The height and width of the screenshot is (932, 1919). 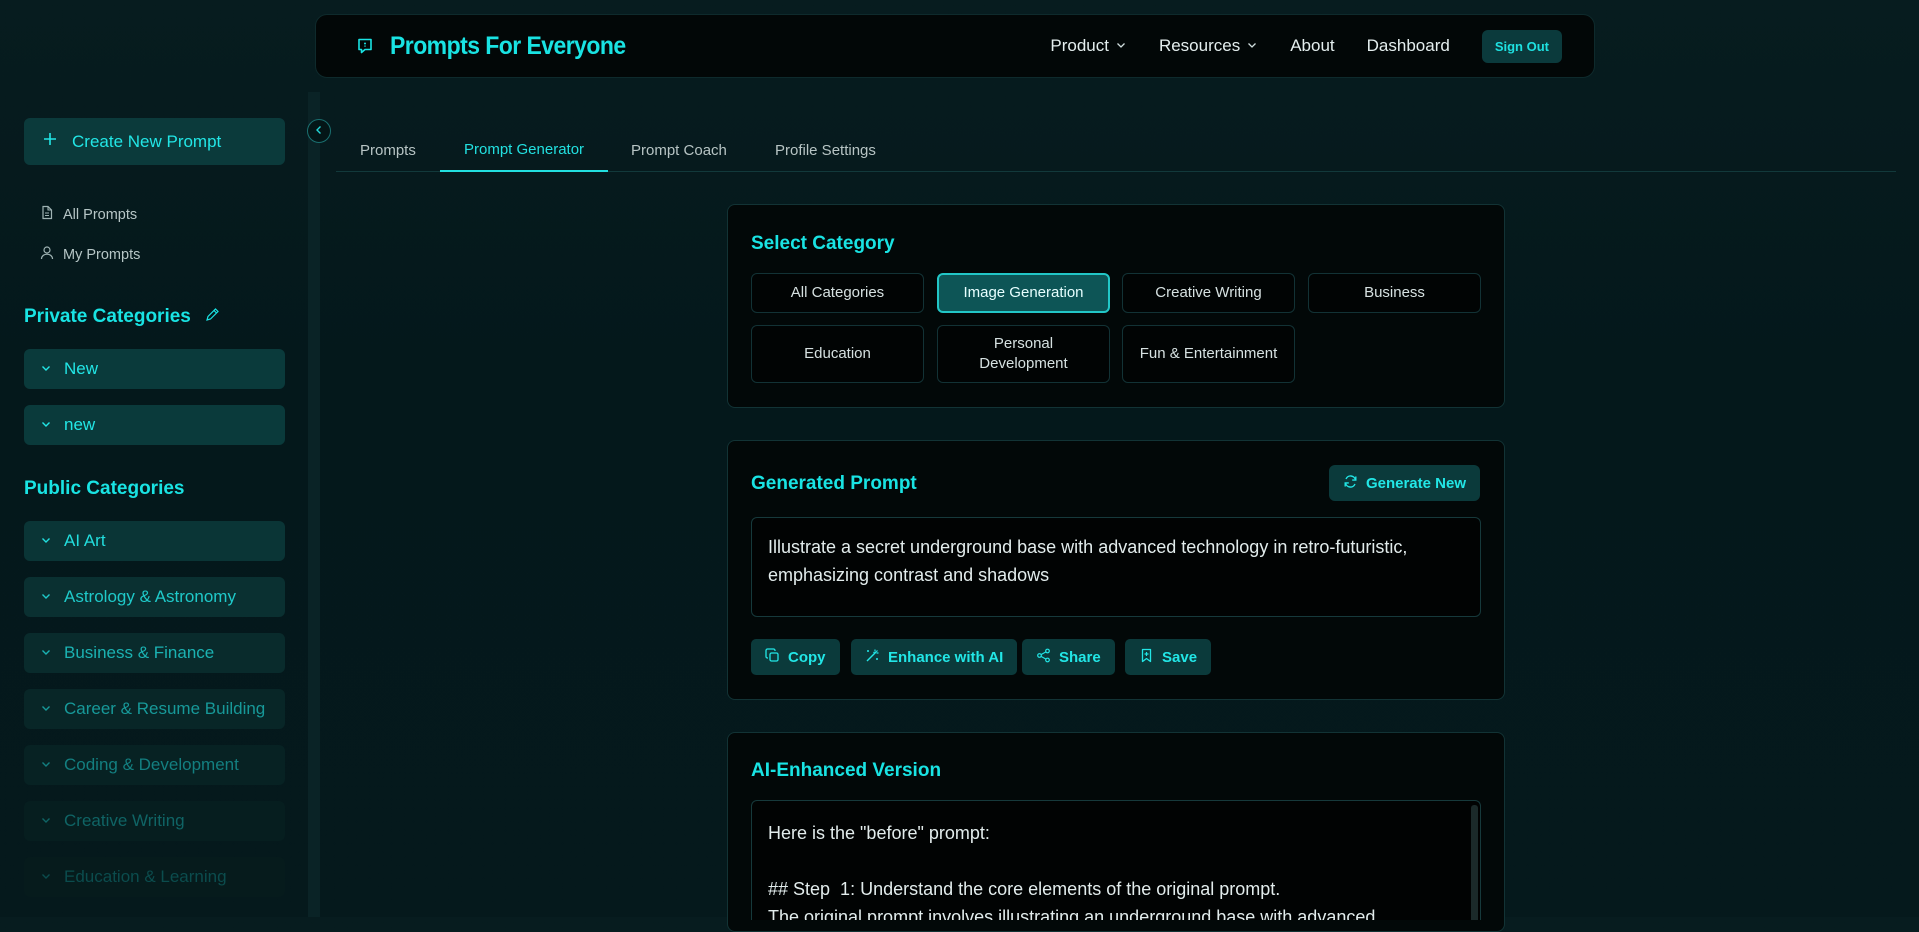 What do you see at coordinates (1408, 46) in the screenshot?
I see `dashboard-link: Dashboard` at bounding box center [1408, 46].